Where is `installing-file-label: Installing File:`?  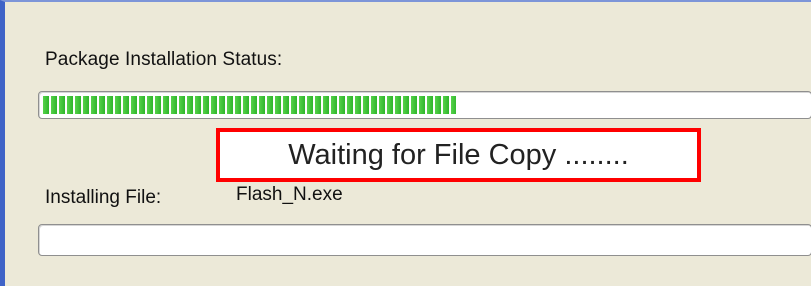 installing-file-label: Installing File: is located at coordinates (103, 197).